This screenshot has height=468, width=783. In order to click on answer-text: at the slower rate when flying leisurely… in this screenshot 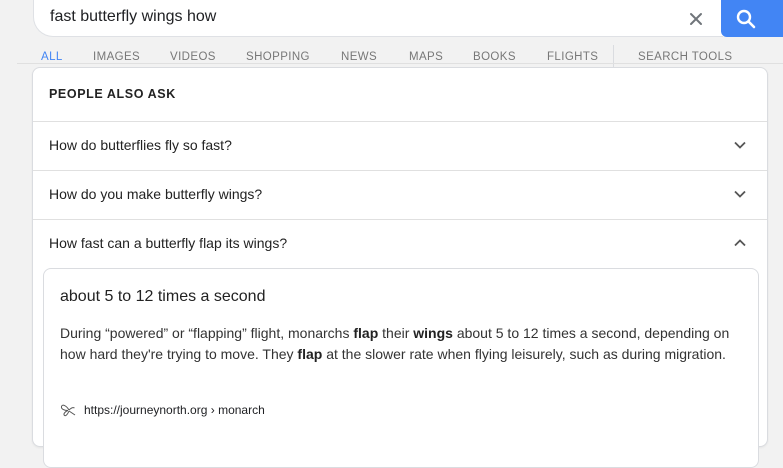, I will do `click(524, 353)`.